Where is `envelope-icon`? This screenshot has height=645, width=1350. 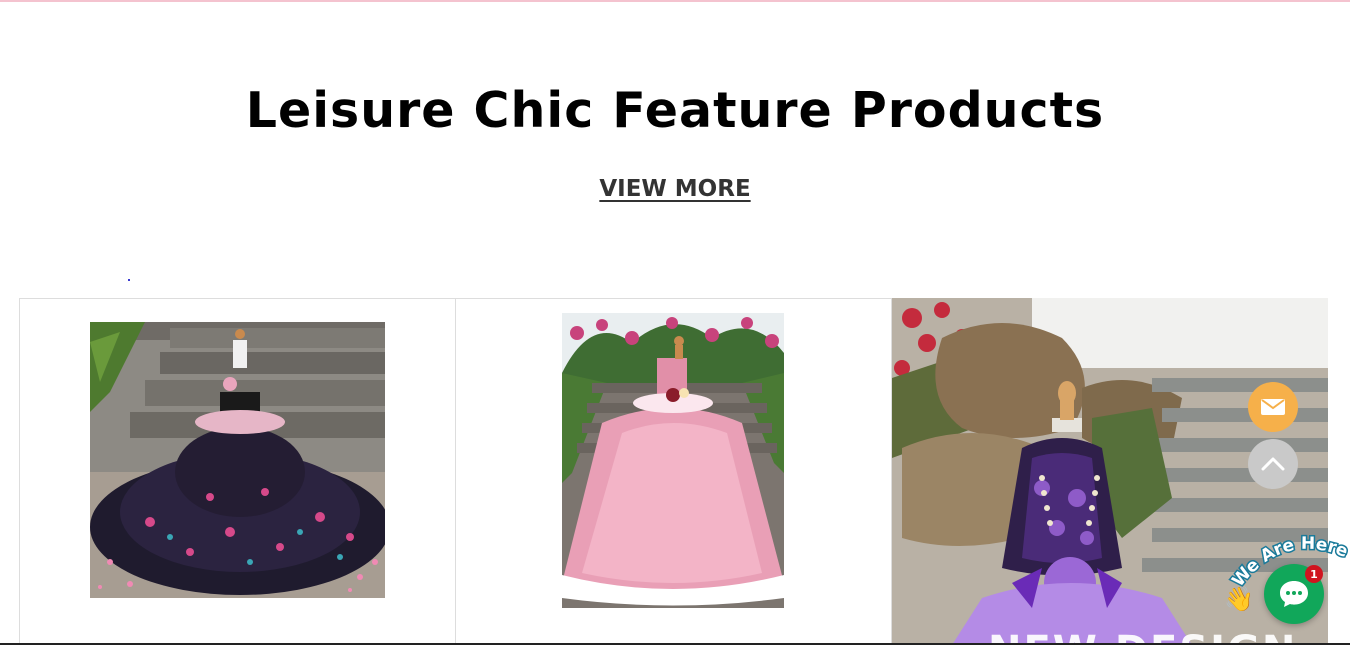
envelope-icon is located at coordinates (1273, 407).